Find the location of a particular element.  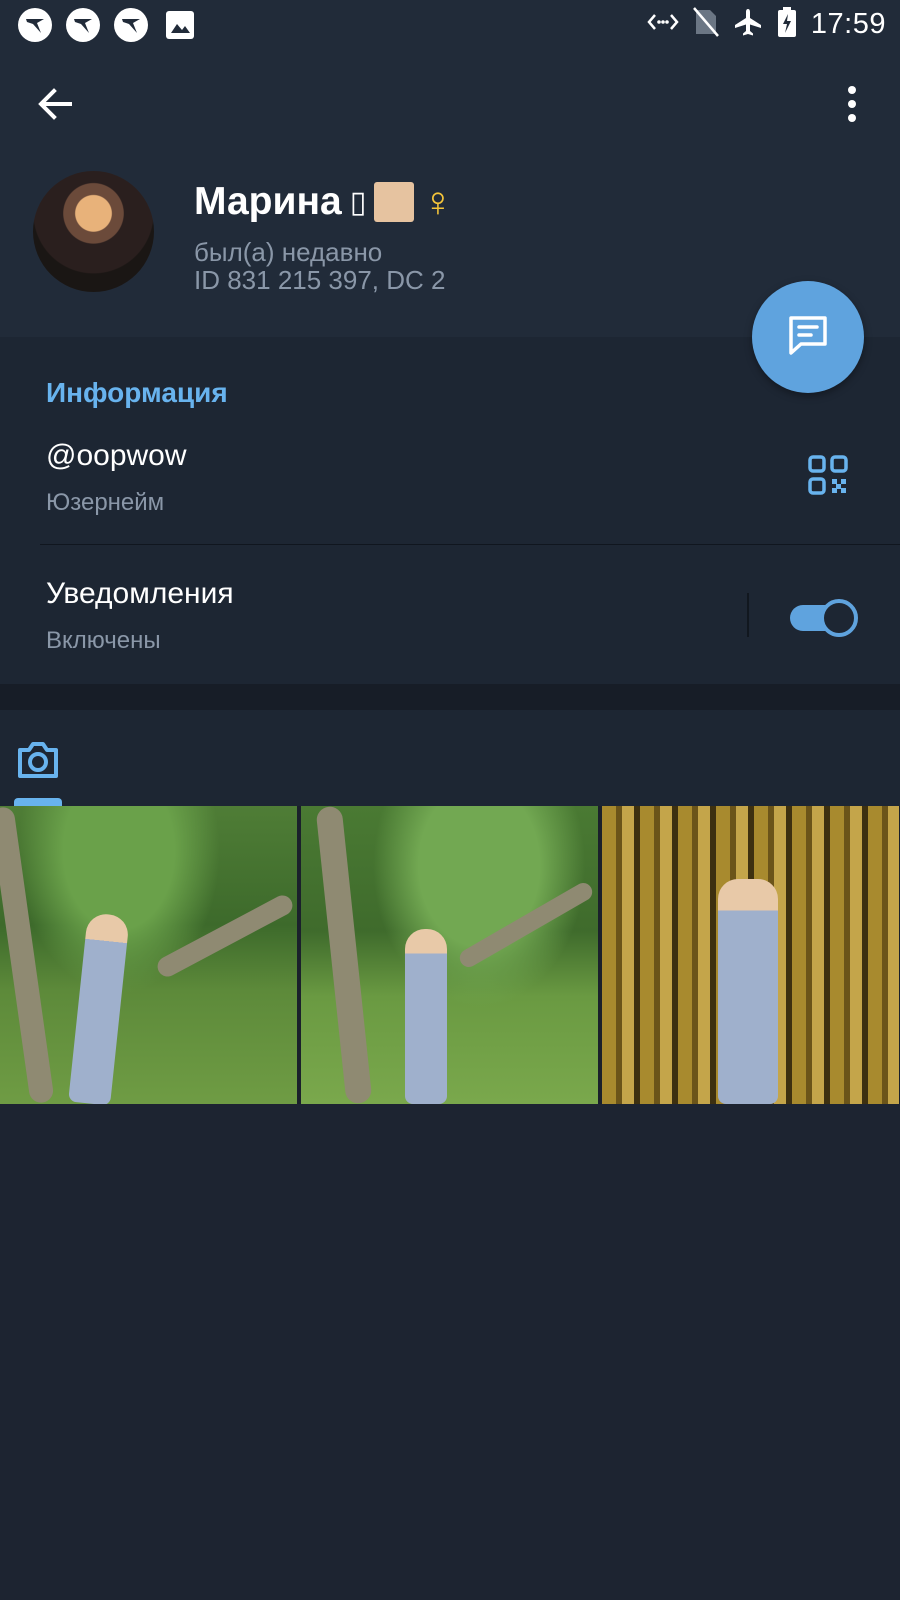

female-sign-icon: ♀ is located at coordinates (438, 201).